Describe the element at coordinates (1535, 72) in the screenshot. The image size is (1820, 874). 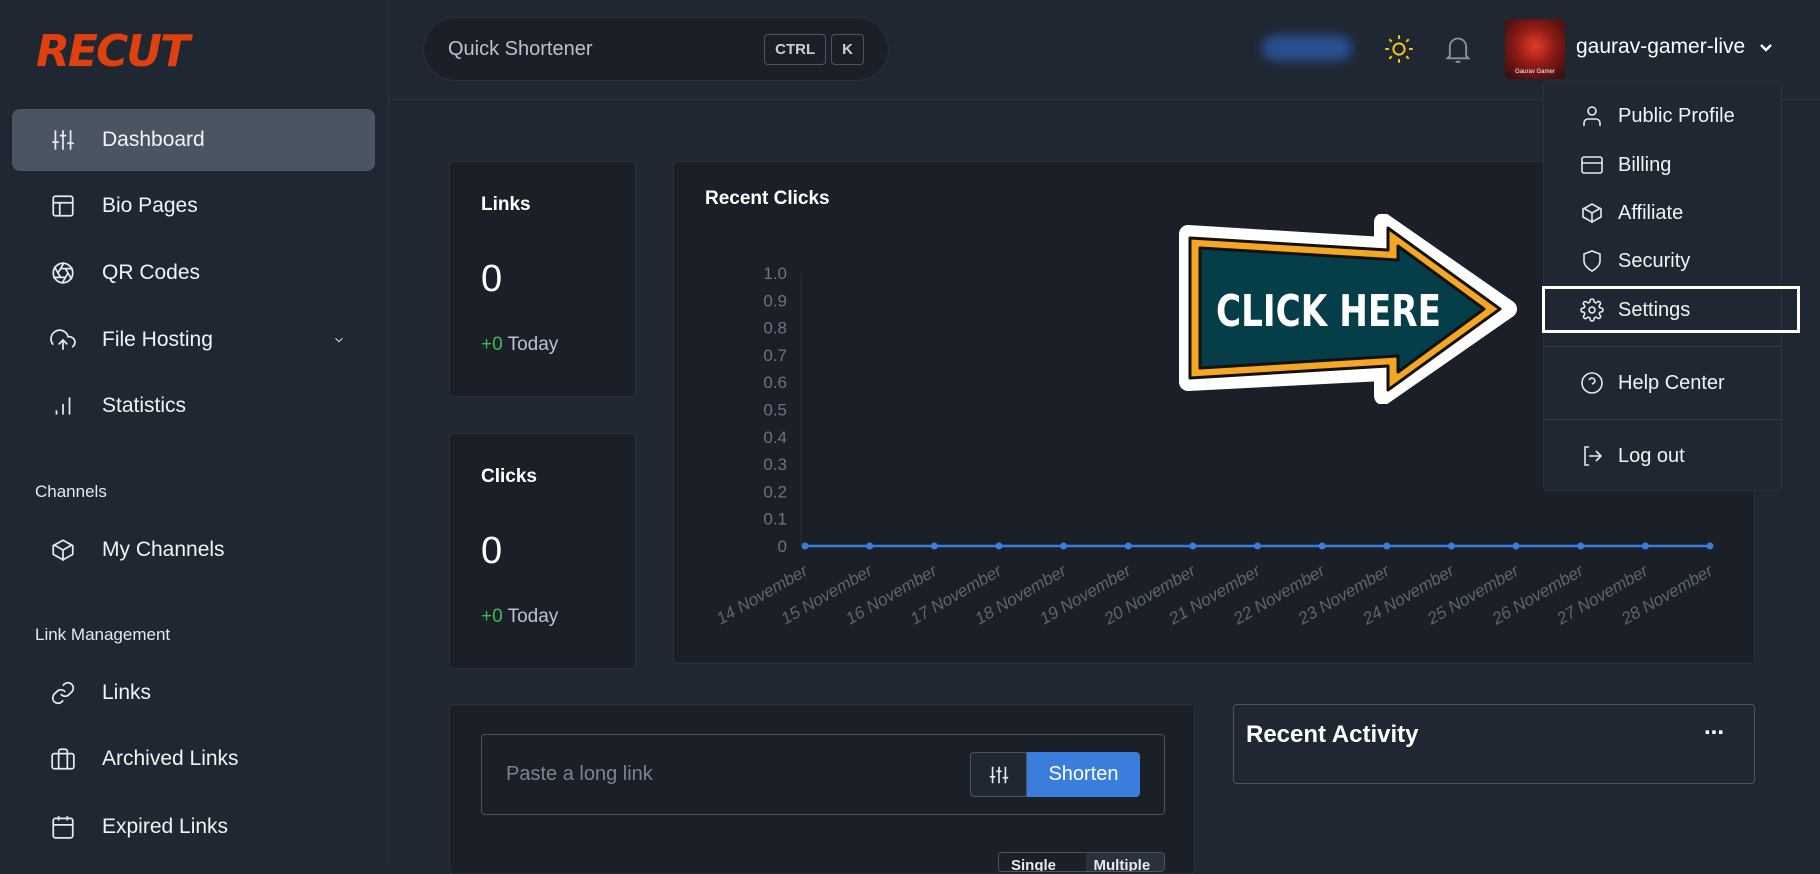
I see `avatar-text: Gaurav Gamer` at that location.